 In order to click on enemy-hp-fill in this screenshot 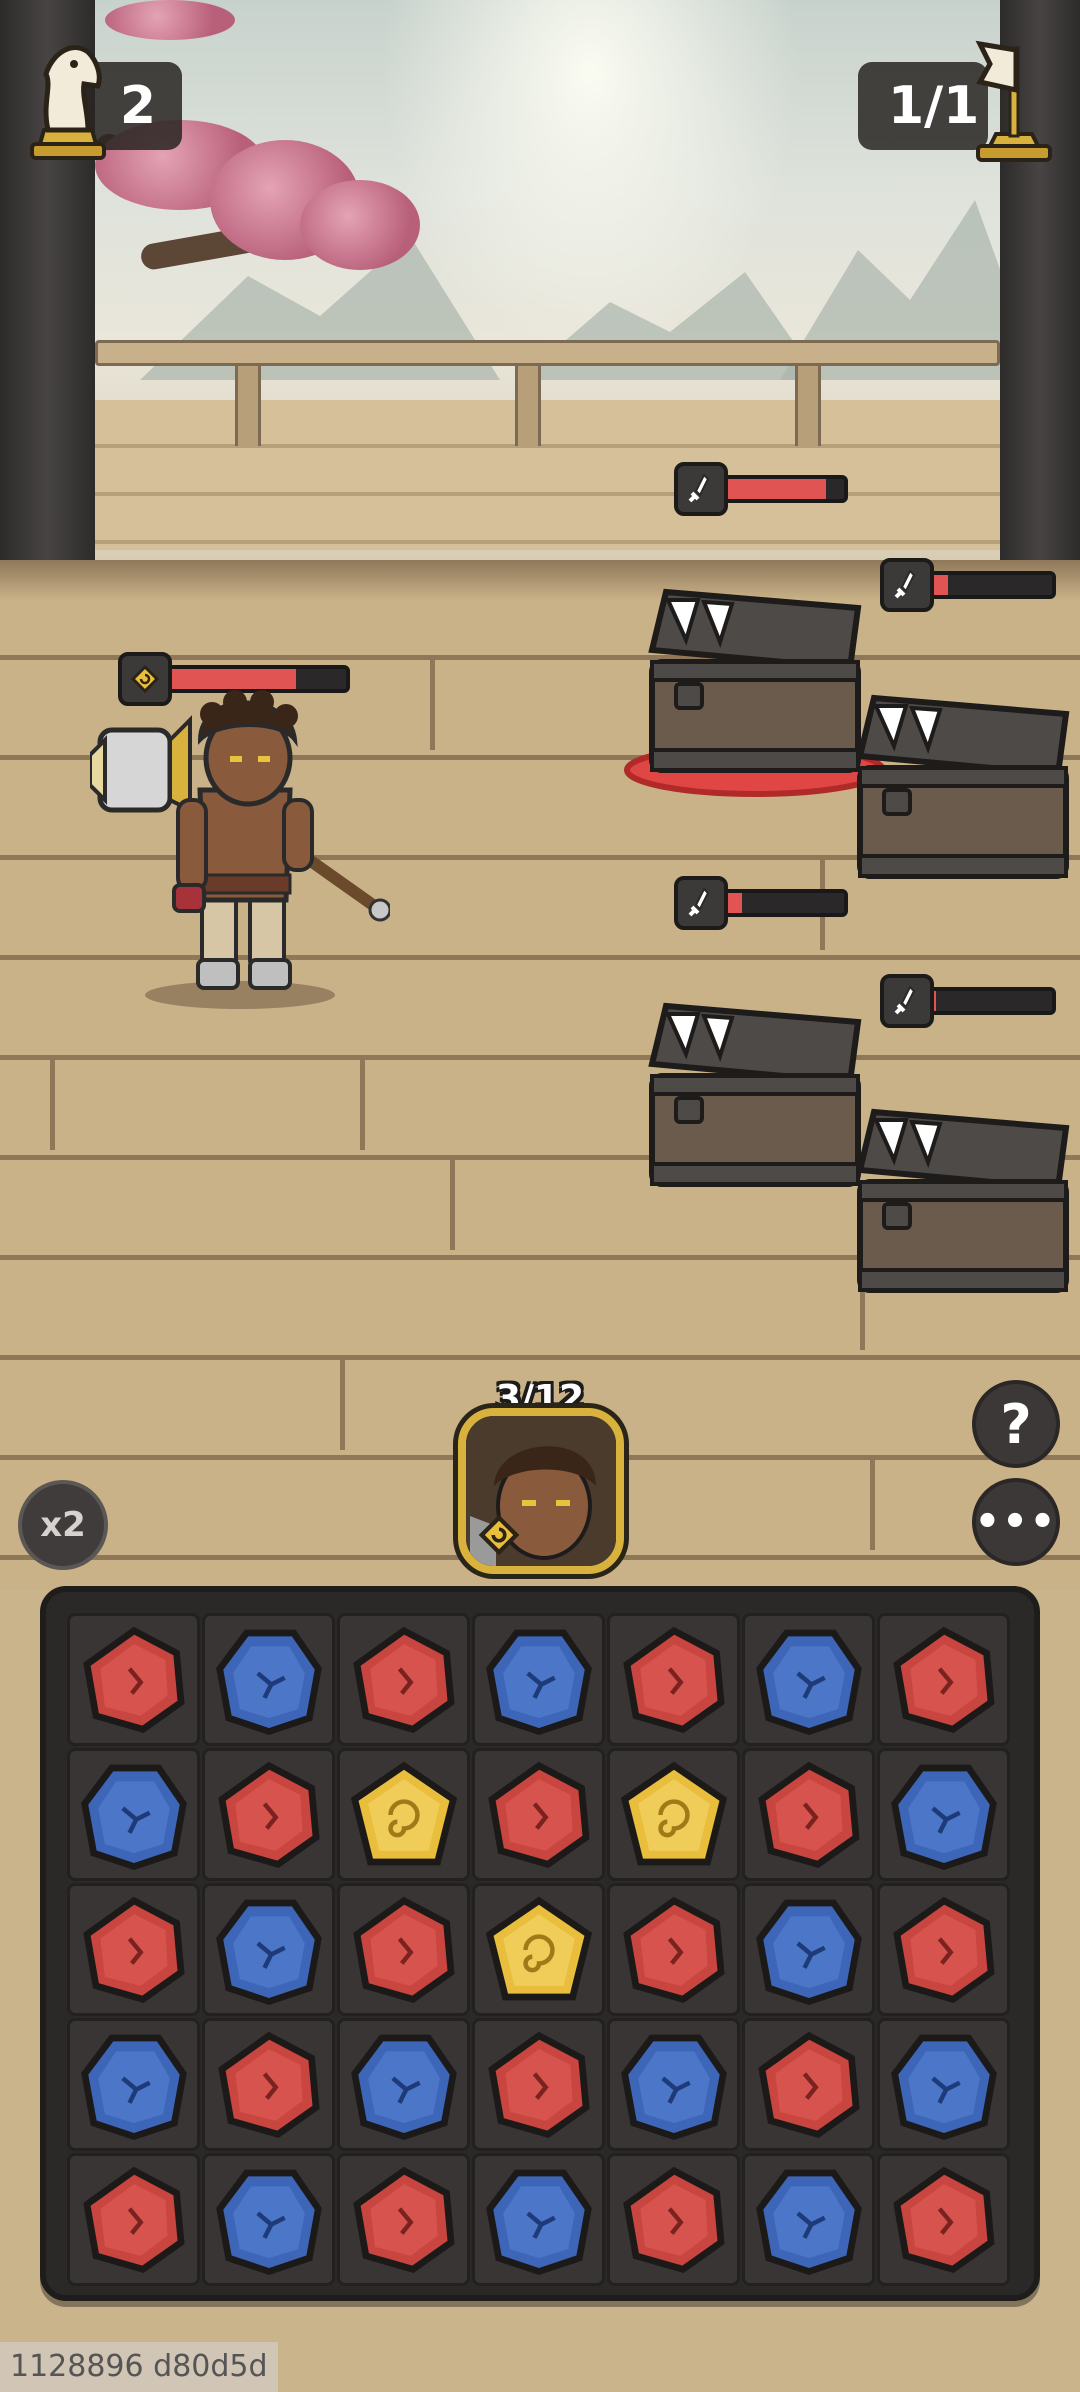, I will do `click(775, 489)`.